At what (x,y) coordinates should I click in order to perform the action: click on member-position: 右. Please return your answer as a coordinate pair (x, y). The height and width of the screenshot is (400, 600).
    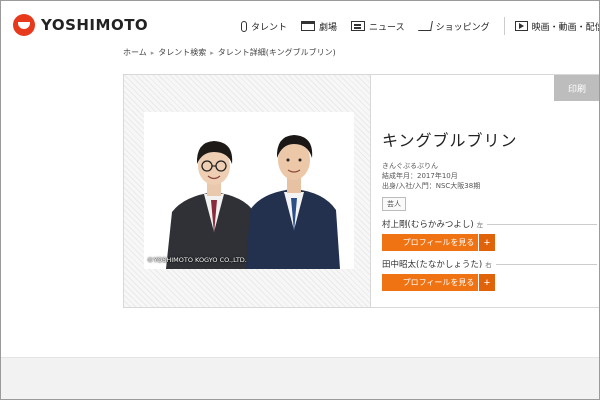
    Looking at the image, I should click on (488, 265).